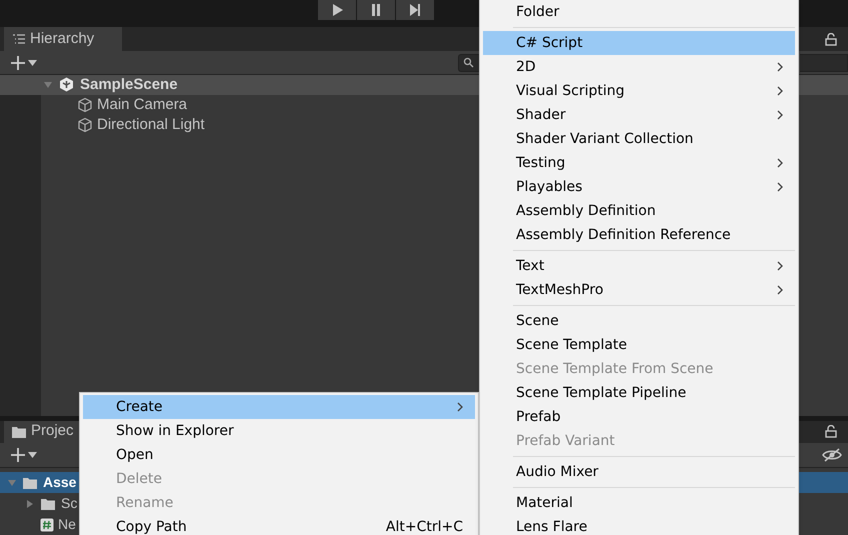  What do you see at coordinates (151, 125) in the screenshot?
I see `game-object-item: Directional Light` at bounding box center [151, 125].